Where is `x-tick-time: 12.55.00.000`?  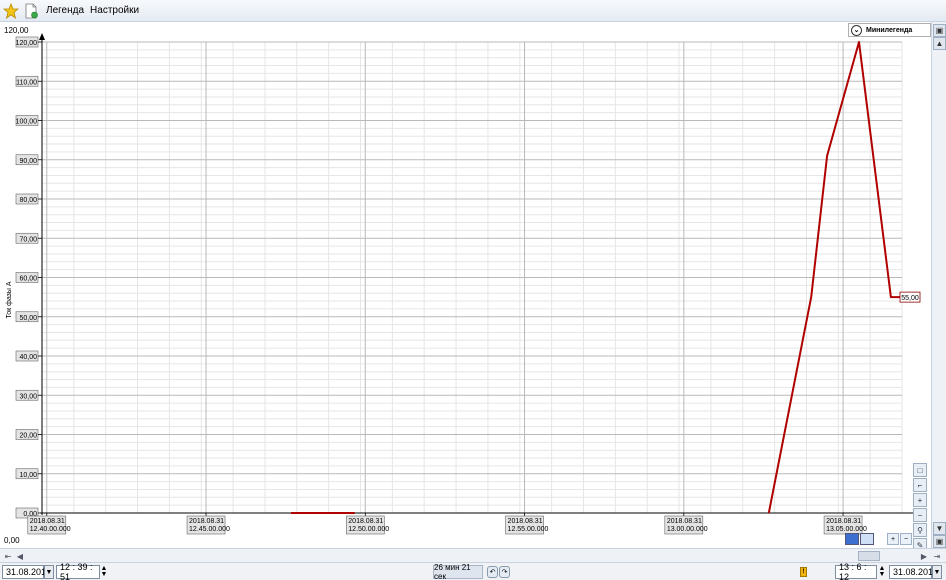 x-tick-time: 12.55.00.000 is located at coordinates (528, 529).